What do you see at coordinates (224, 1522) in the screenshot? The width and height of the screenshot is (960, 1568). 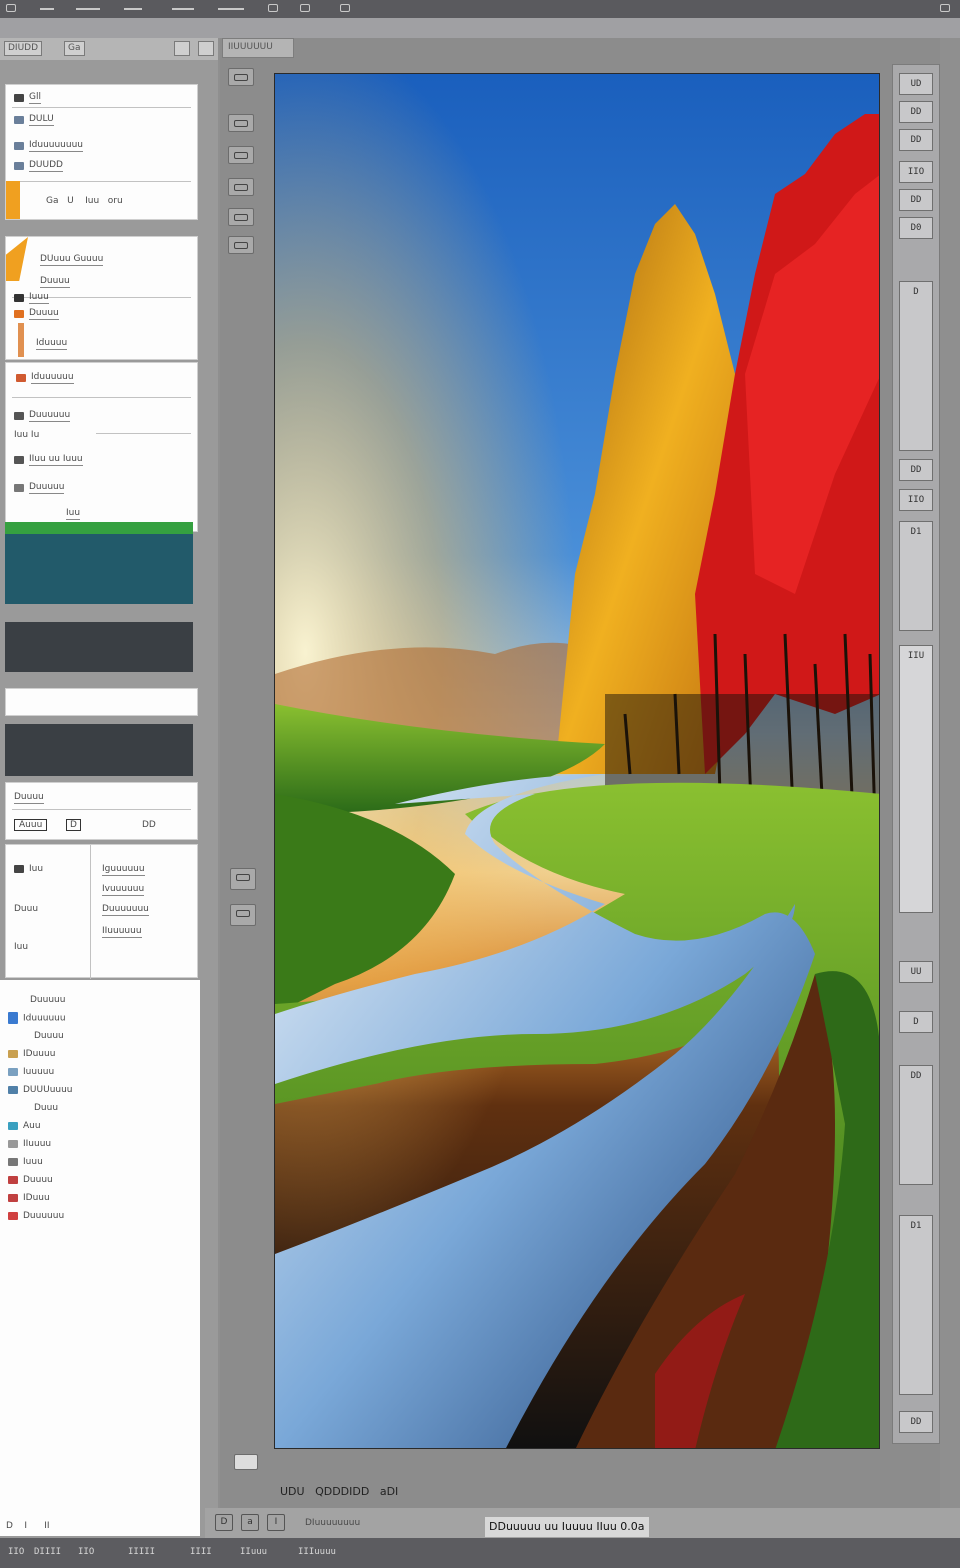 I see `grid-icon: D` at bounding box center [224, 1522].